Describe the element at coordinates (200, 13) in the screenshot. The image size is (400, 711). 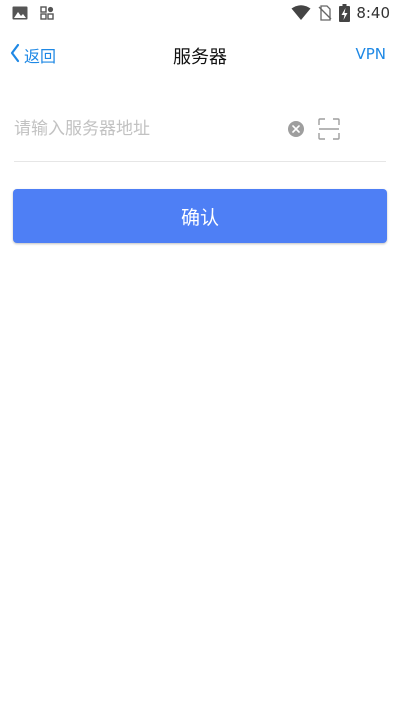
I see `status-bar: 8:40` at that location.